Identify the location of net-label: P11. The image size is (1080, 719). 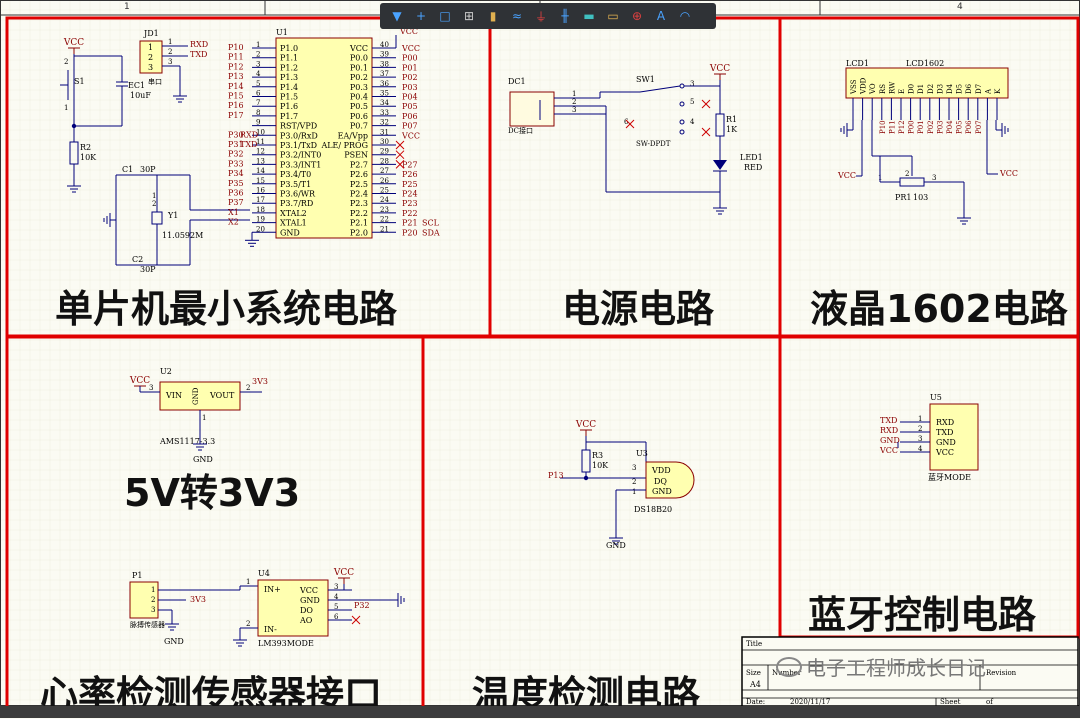
(236, 57).